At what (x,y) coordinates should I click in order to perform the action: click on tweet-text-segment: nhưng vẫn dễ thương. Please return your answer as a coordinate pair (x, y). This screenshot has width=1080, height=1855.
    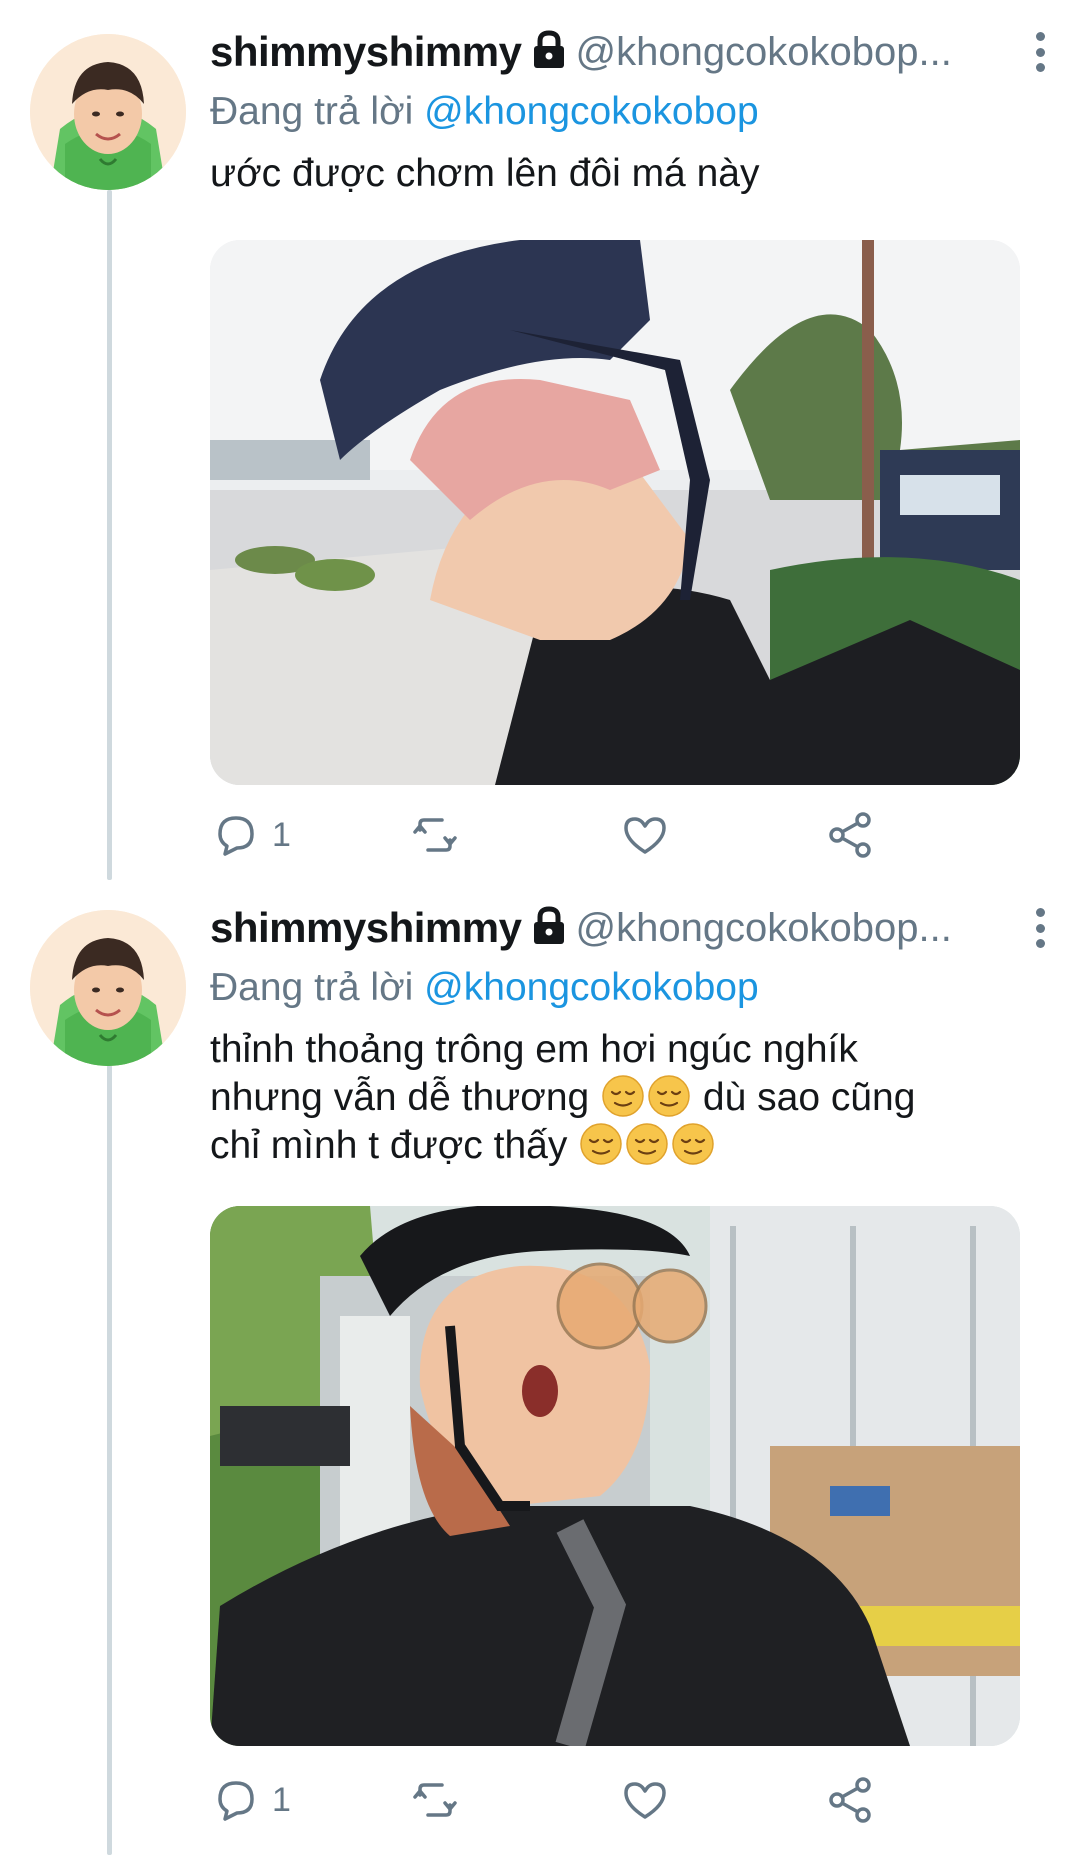
    Looking at the image, I should click on (400, 1097).